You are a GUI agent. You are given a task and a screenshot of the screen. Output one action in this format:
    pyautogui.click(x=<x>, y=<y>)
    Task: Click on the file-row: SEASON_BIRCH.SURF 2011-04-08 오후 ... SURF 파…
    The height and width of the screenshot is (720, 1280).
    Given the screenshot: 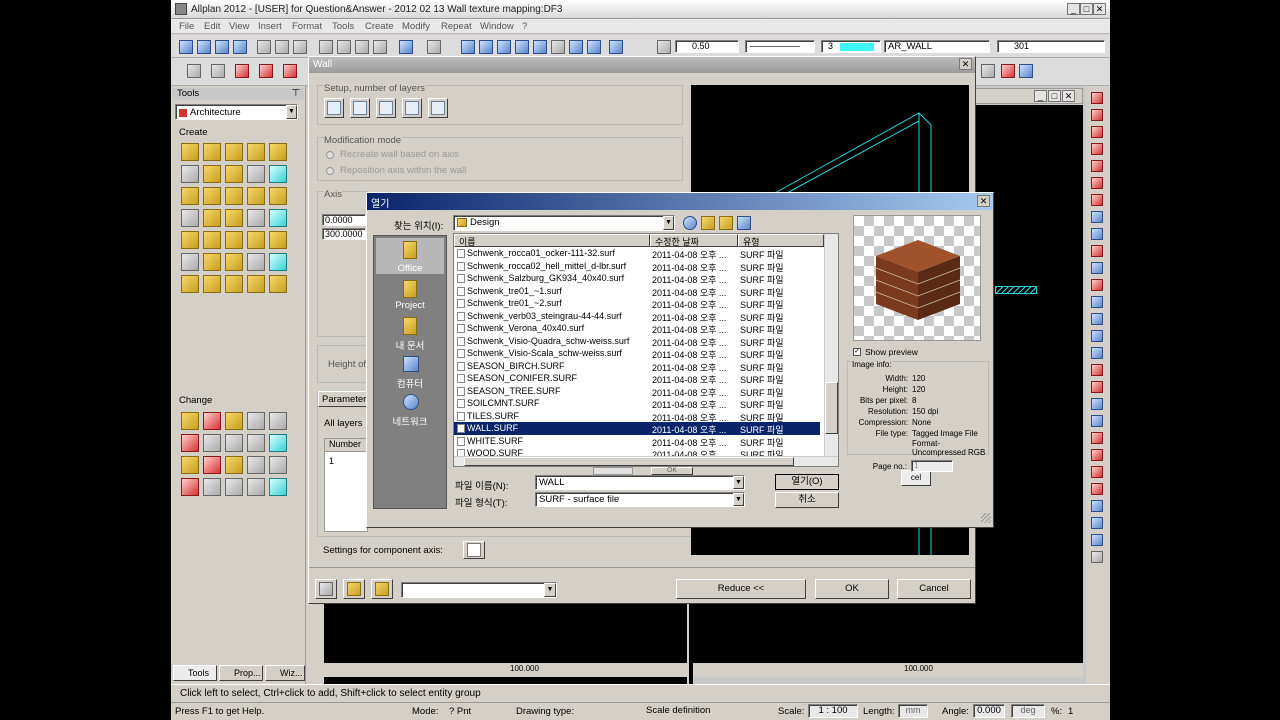 What is the action you would take?
    pyautogui.click(x=637, y=366)
    